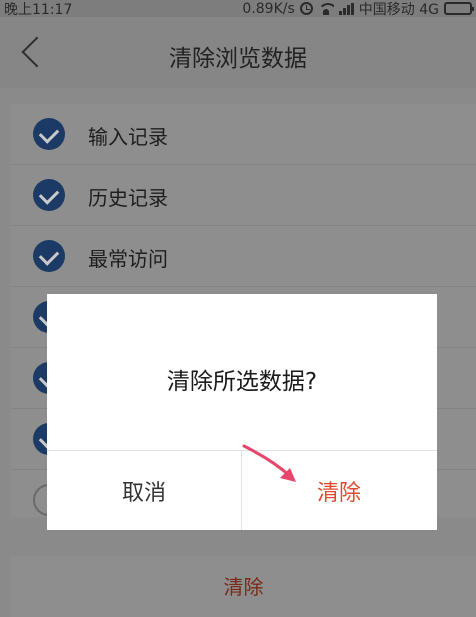  Describe the element at coordinates (459, 8) in the screenshot. I see `battery-icon` at that location.